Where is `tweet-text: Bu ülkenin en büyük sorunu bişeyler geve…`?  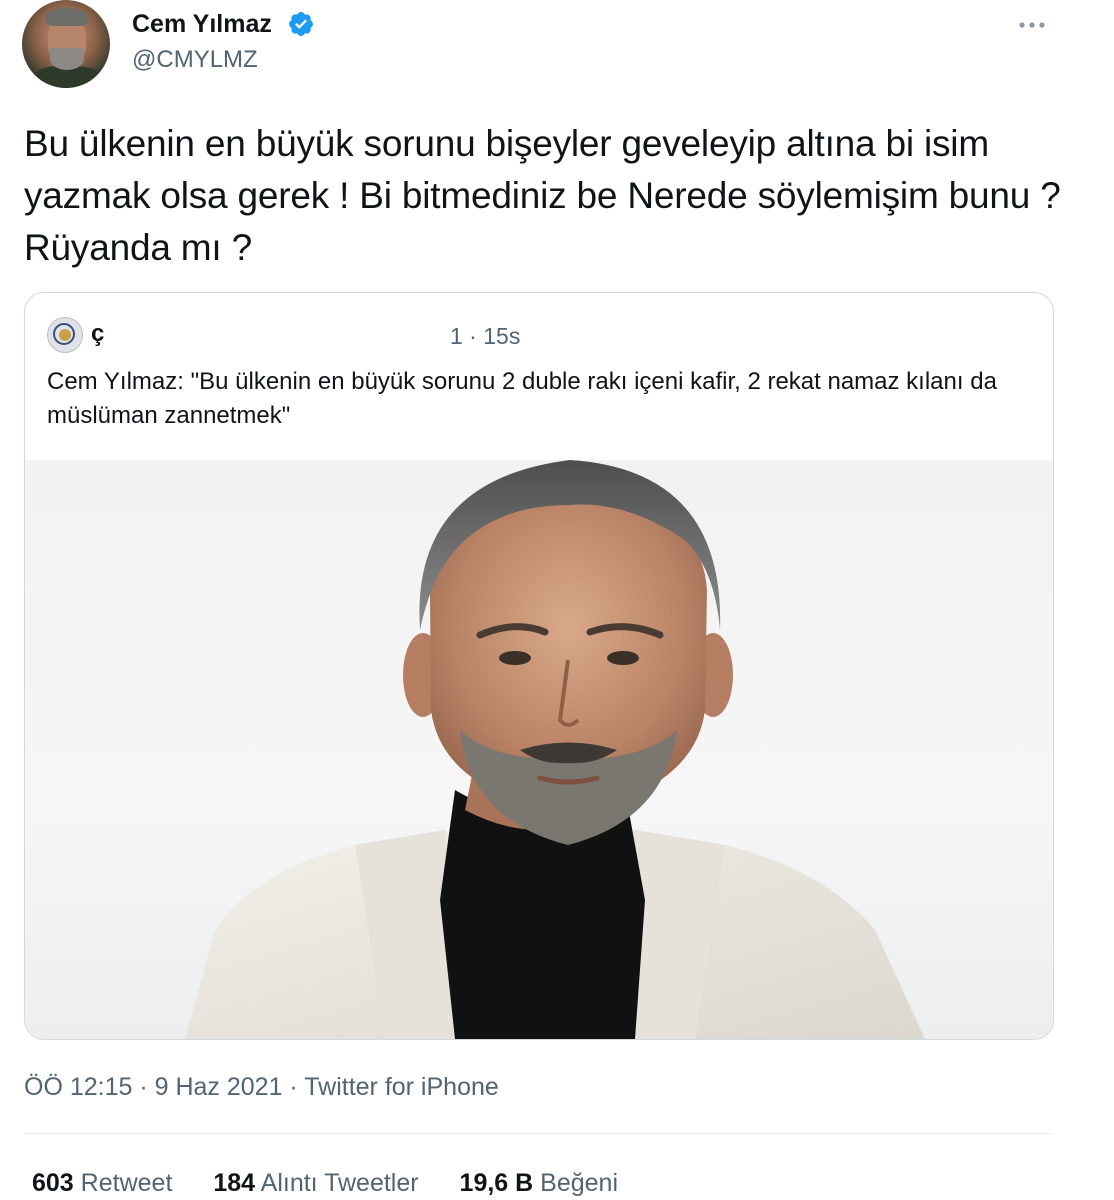
tweet-text: Bu ülkenin en büyük sorunu bişeyler geve… is located at coordinates (542, 195).